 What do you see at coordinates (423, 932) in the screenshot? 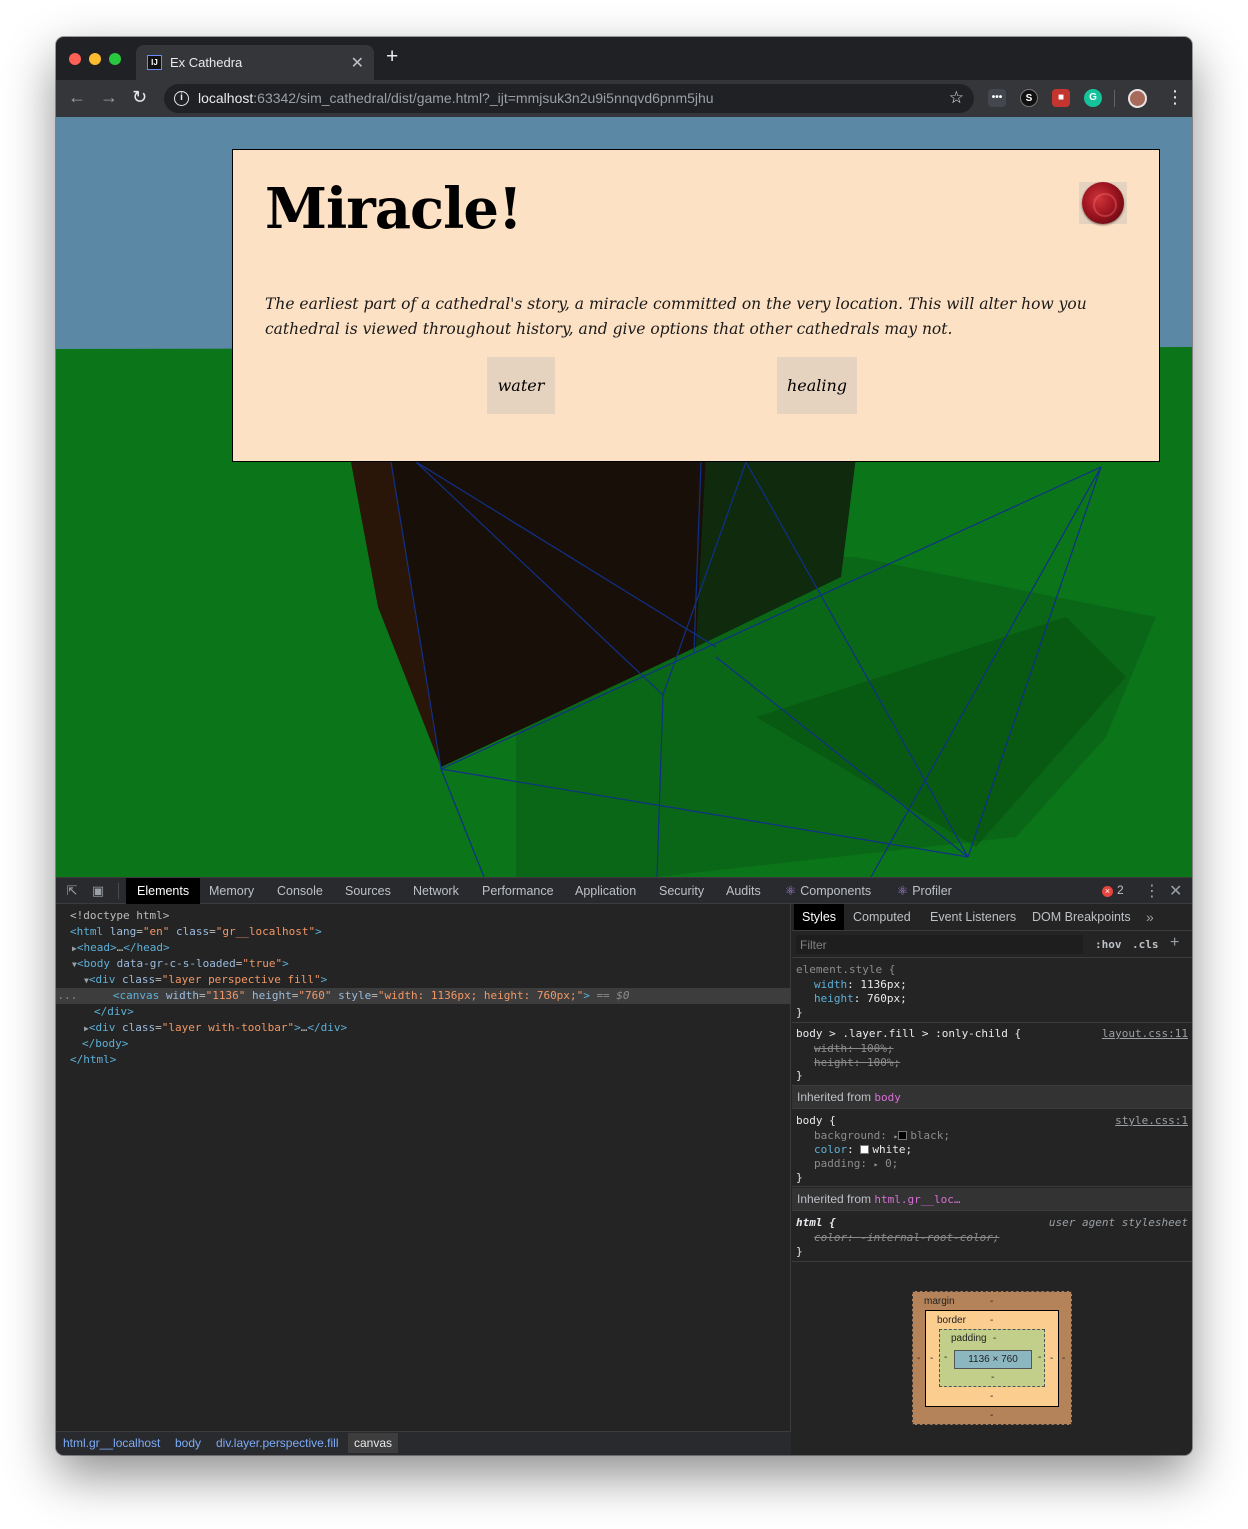
I see `dom-html: <html lang="en" class="gr__localhost">` at bounding box center [423, 932].